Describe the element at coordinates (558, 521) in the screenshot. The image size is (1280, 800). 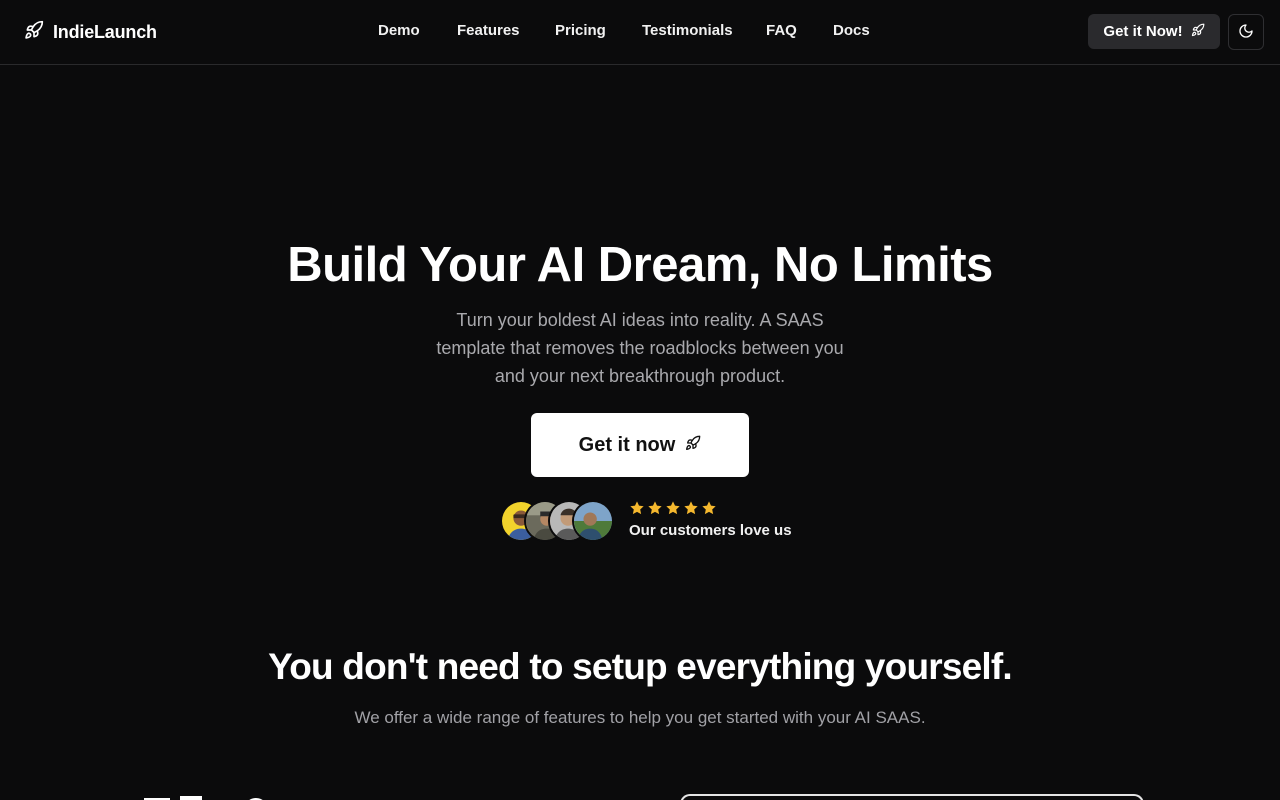
I see `customer-avatars` at that location.